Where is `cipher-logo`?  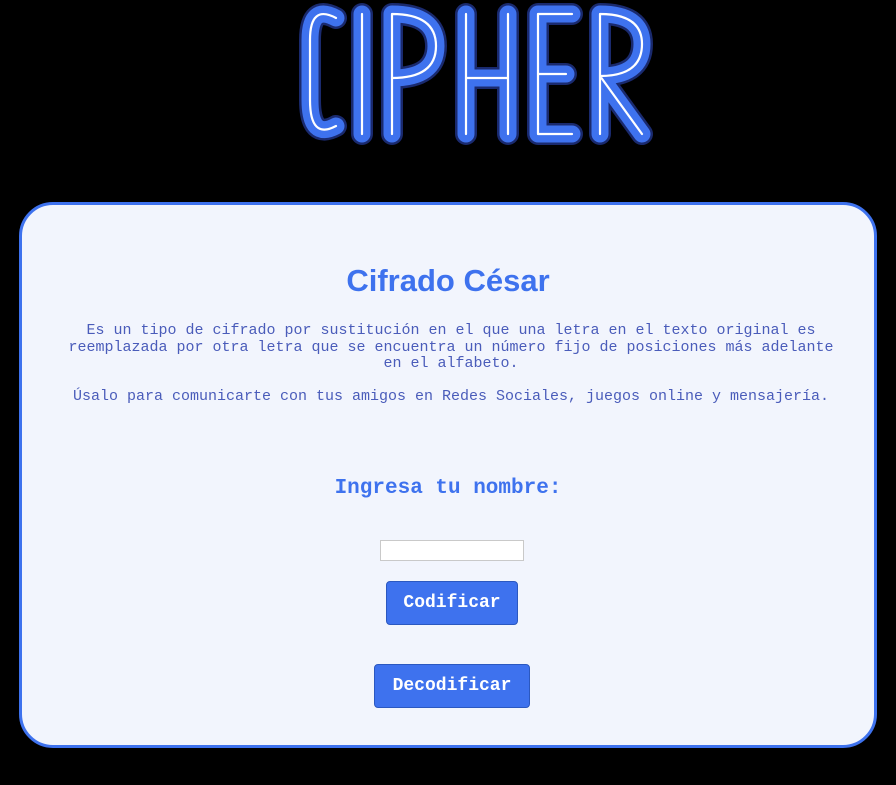
cipher-logo is located at coordinates (476, 74).